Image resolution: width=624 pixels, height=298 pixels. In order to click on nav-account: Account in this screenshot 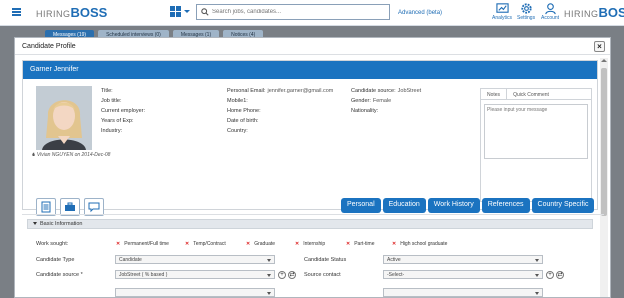, I will do `click(550, 11)`.